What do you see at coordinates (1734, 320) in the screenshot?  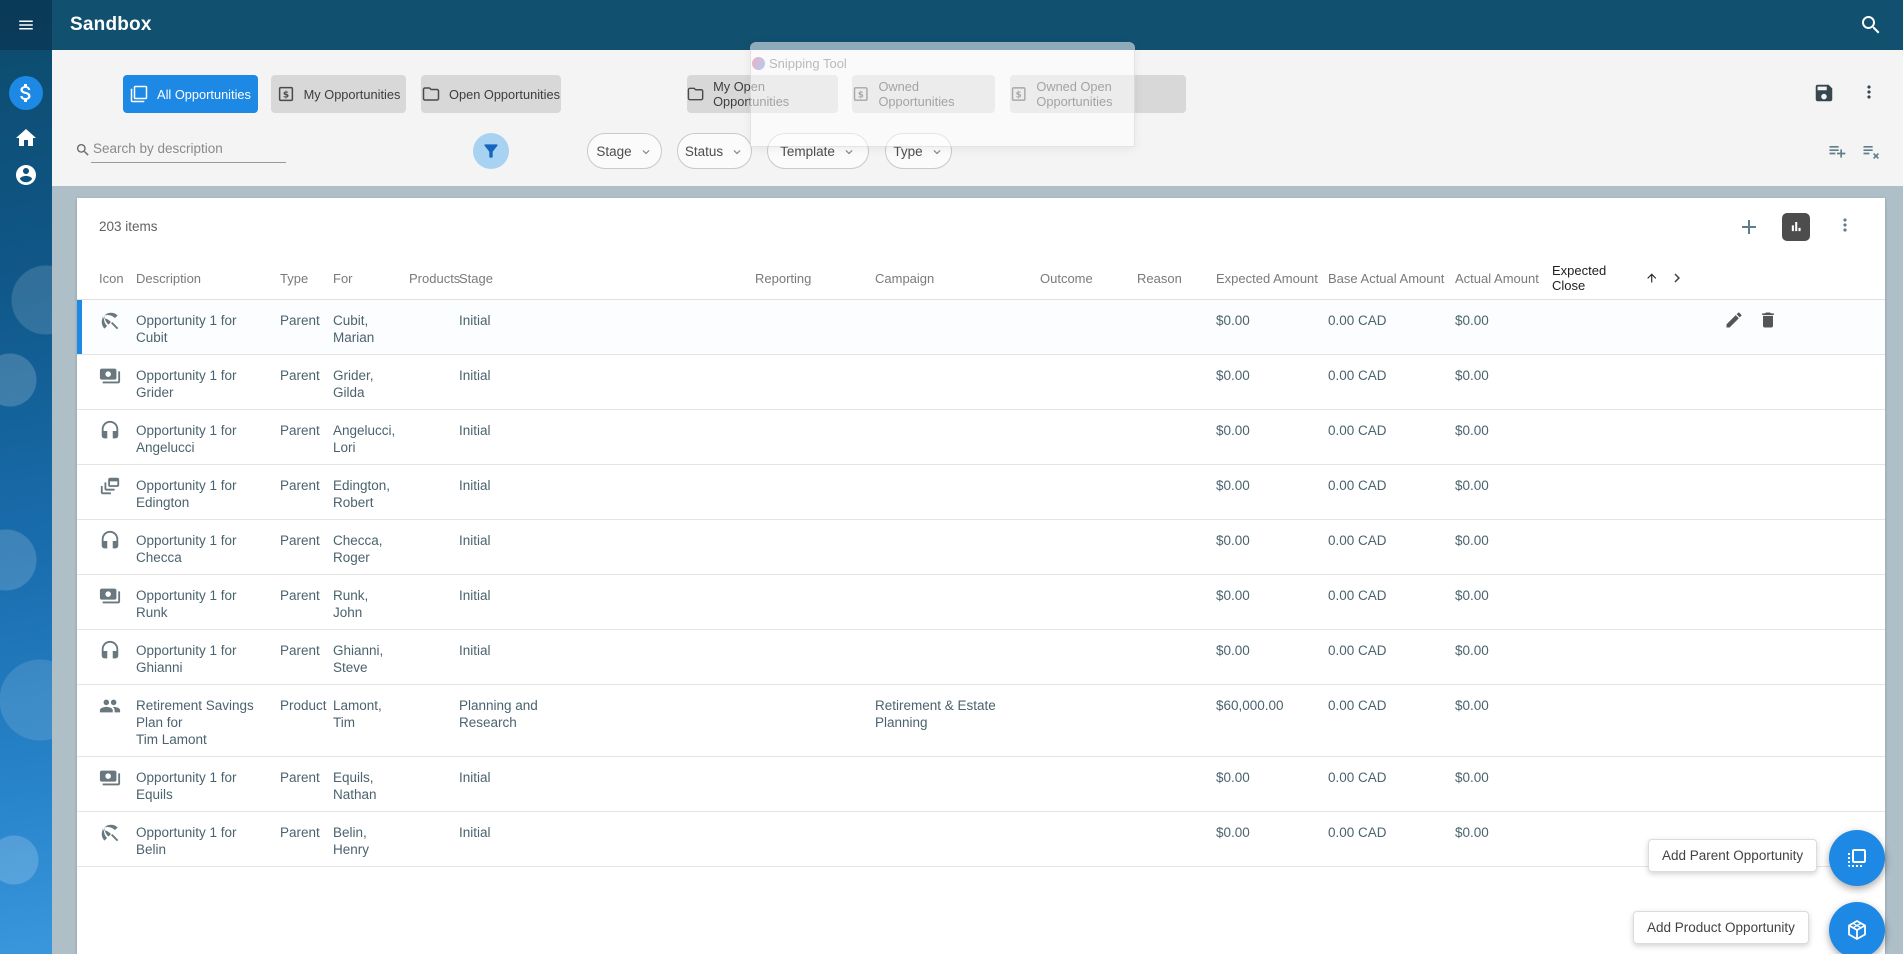 I see `edit-icon` at bounding box center [1734, 320].